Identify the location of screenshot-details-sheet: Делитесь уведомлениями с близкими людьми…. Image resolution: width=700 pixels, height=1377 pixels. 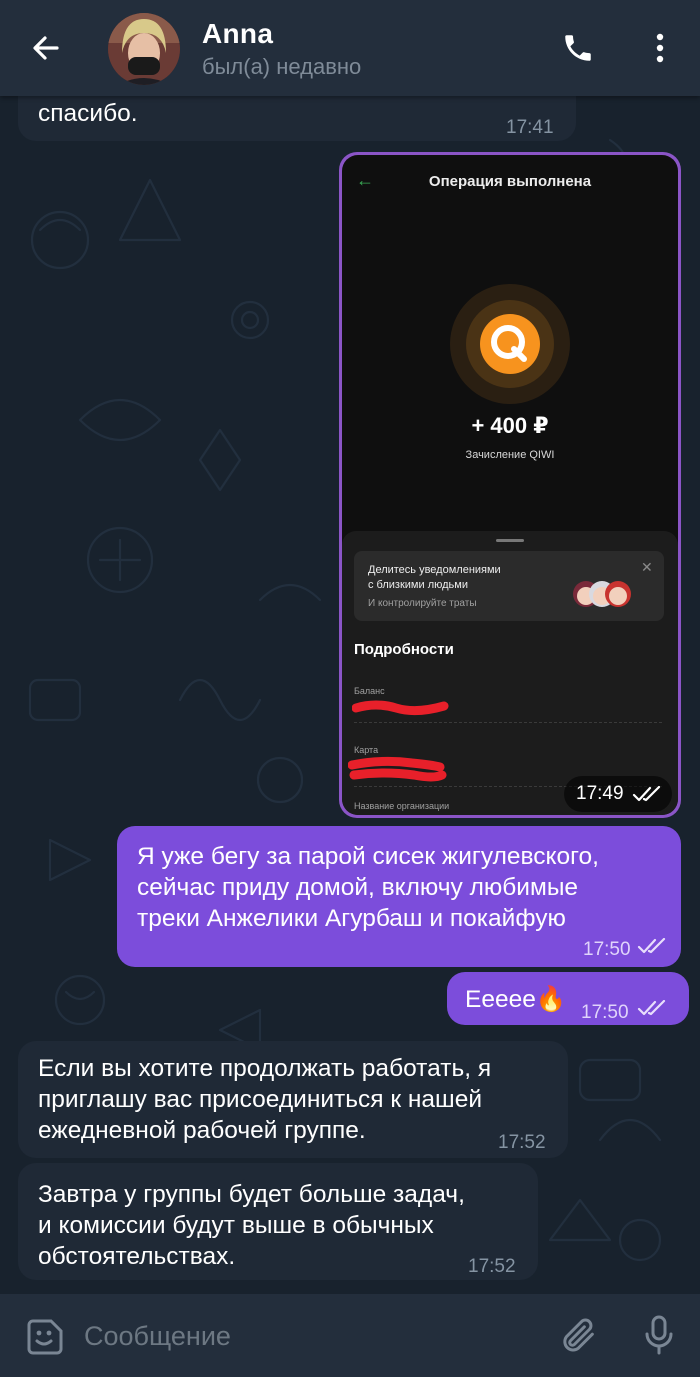
(510, 673).